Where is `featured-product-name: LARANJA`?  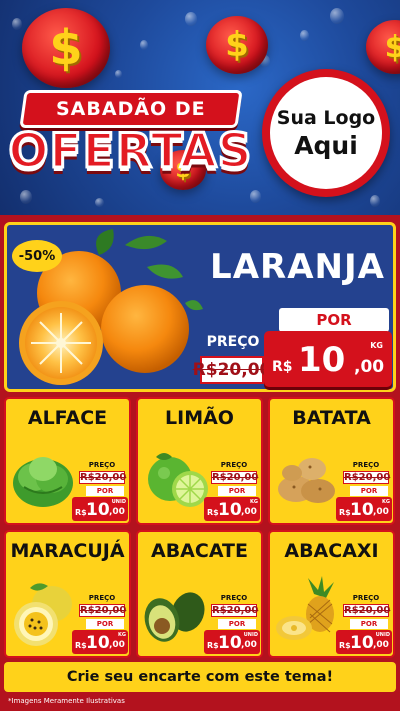 featured-product-name: LARANJA is located at coordinates (297, 267).